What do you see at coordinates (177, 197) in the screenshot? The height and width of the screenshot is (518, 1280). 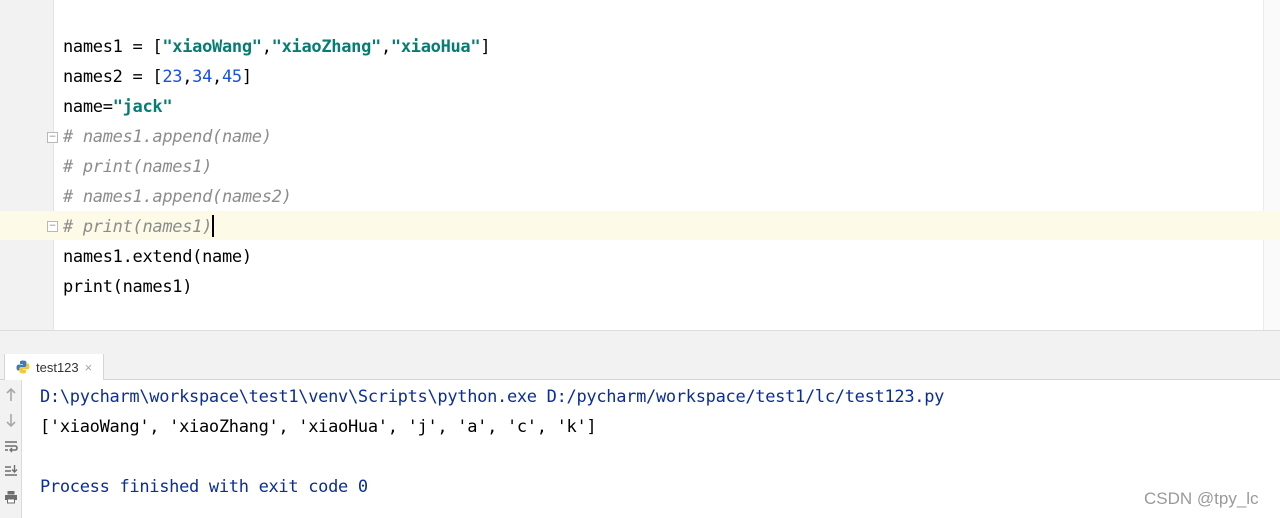 I see `code-line-6: # names1.append(names2)` at bounding box center [177, 197].